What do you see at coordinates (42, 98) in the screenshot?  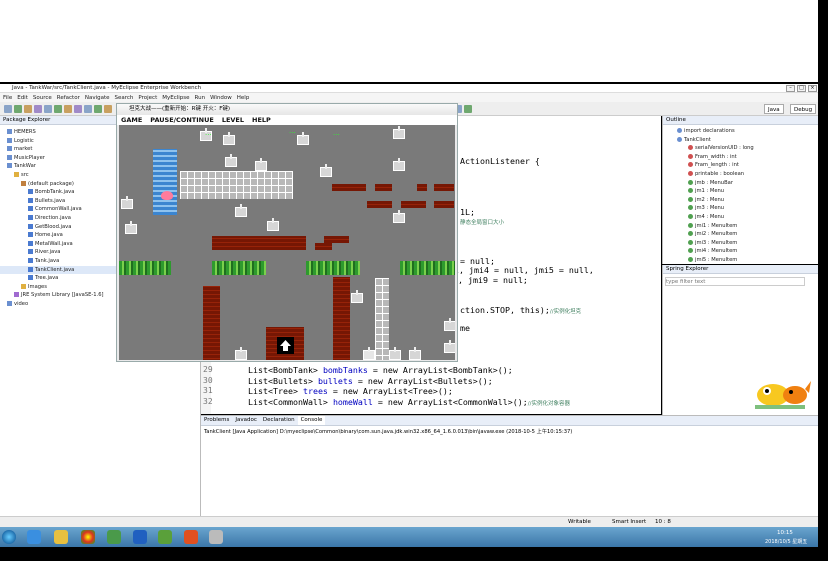 I see `menu-source: Source` at bounding box center [42, 98].